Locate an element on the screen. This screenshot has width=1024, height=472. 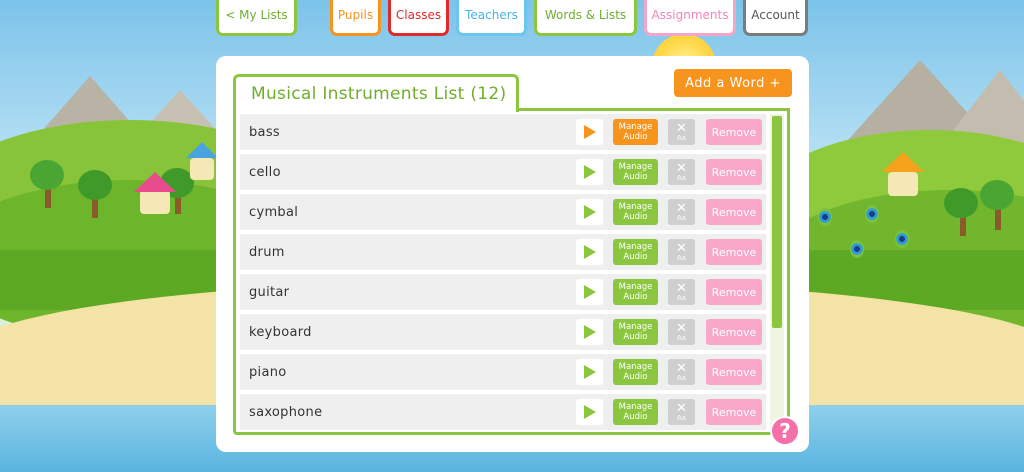
word-label: saxophone is located at coordinates (286, 412).